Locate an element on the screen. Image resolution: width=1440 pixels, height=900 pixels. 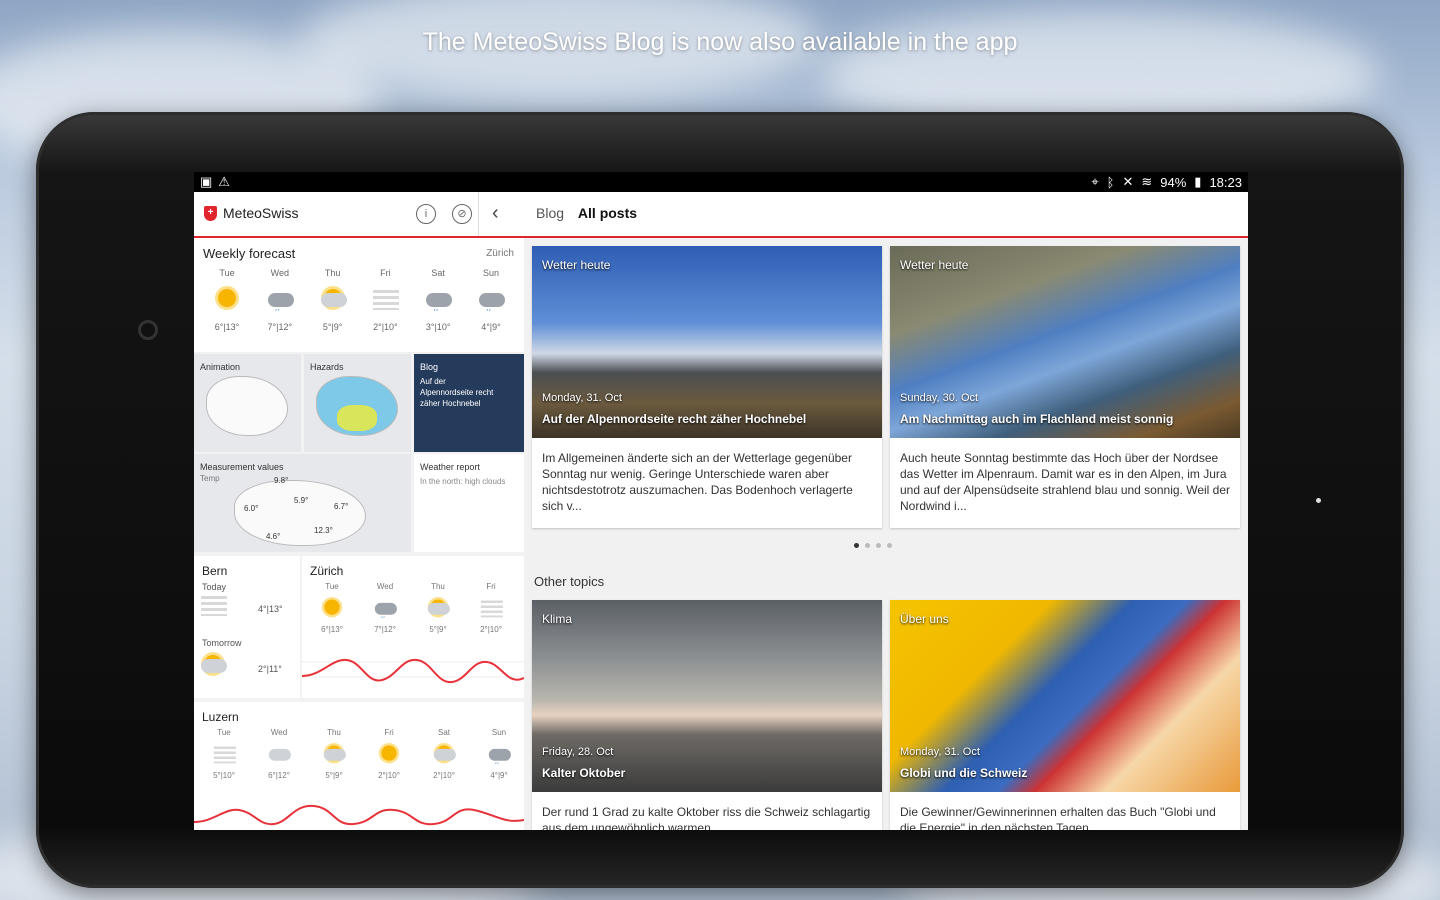
measure-value: 12.3° is located at coordinates (323, 530).